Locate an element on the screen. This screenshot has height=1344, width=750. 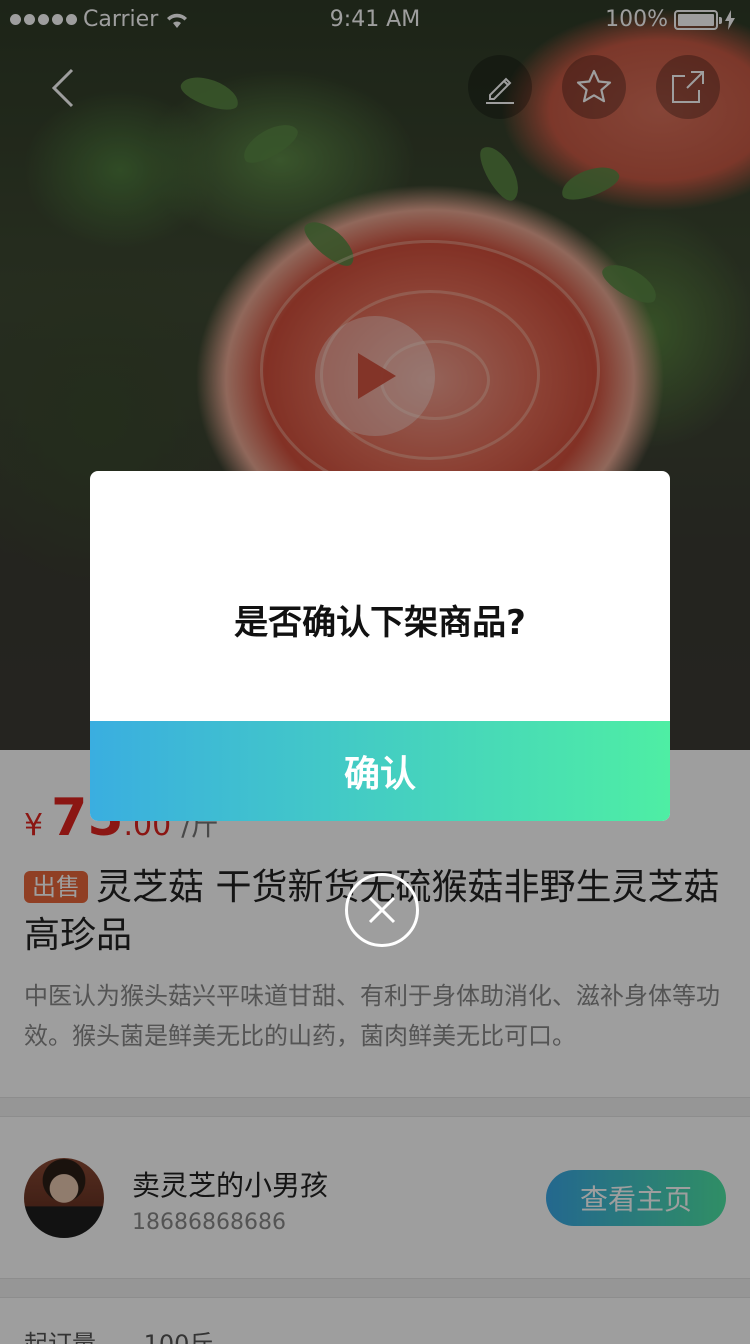
close-icon is located at coordinates (382, 910).